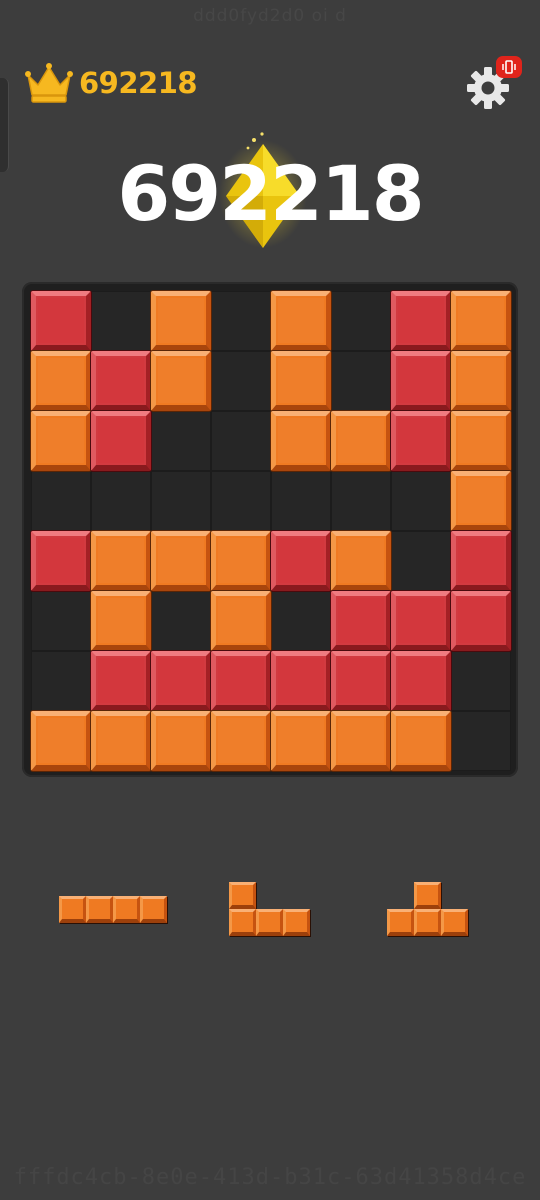  I want to click on settings-button, so click(494, 83).